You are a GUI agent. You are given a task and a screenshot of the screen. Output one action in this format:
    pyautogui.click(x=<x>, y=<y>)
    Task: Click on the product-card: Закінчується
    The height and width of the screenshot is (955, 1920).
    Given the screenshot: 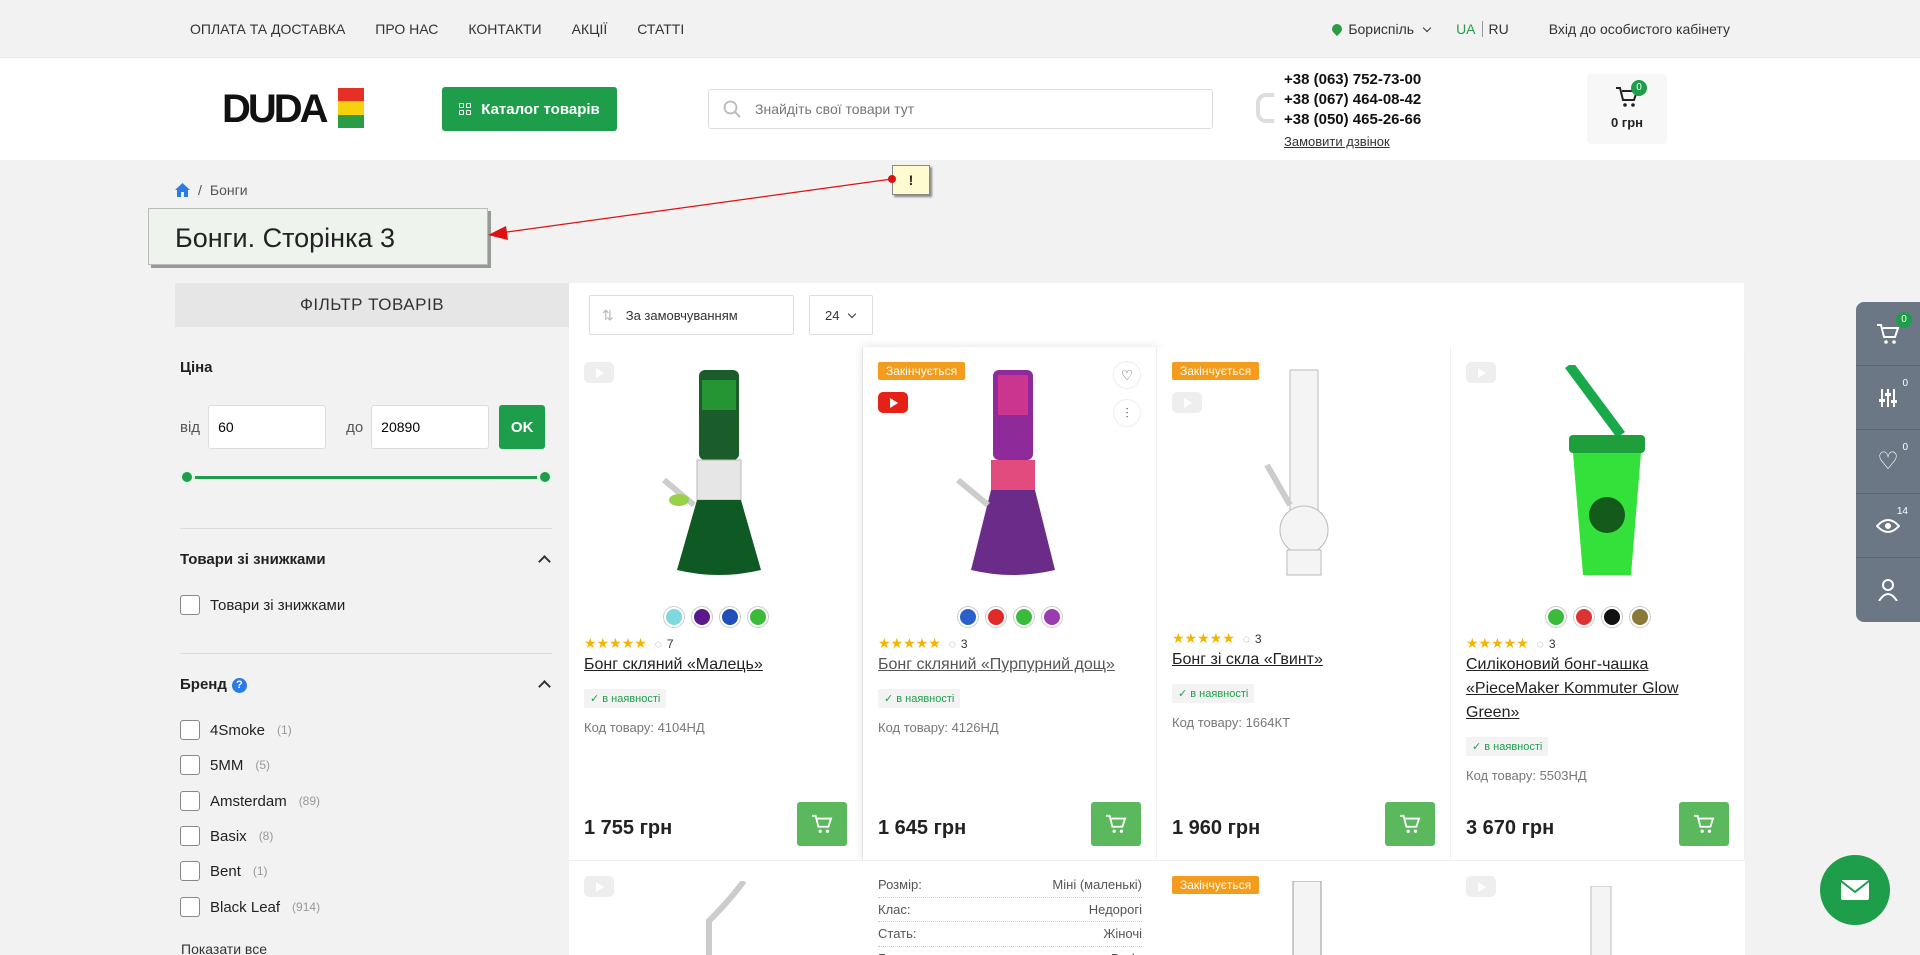 What is the action you would take?
    pyautogui.click(x=1304, y=907)
    